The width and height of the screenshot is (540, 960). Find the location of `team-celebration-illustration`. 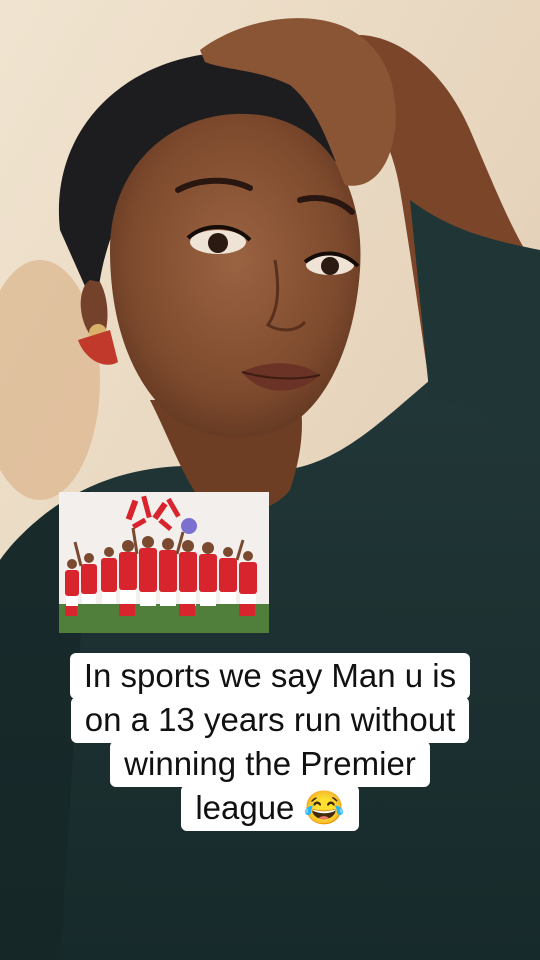

team-celebration-illustration is located at coordinates (164, 562).